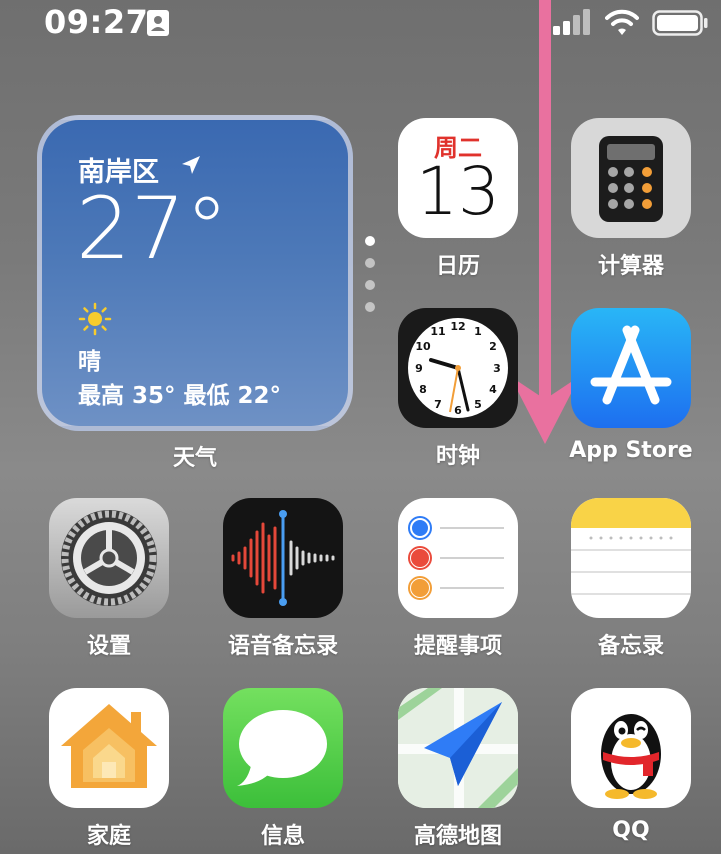 This screenshot has width=721, height=854. What do you see at coordinates (478, 404) in the screenshot?
I see `svg-text: 5` at bounding box center [478, 404].